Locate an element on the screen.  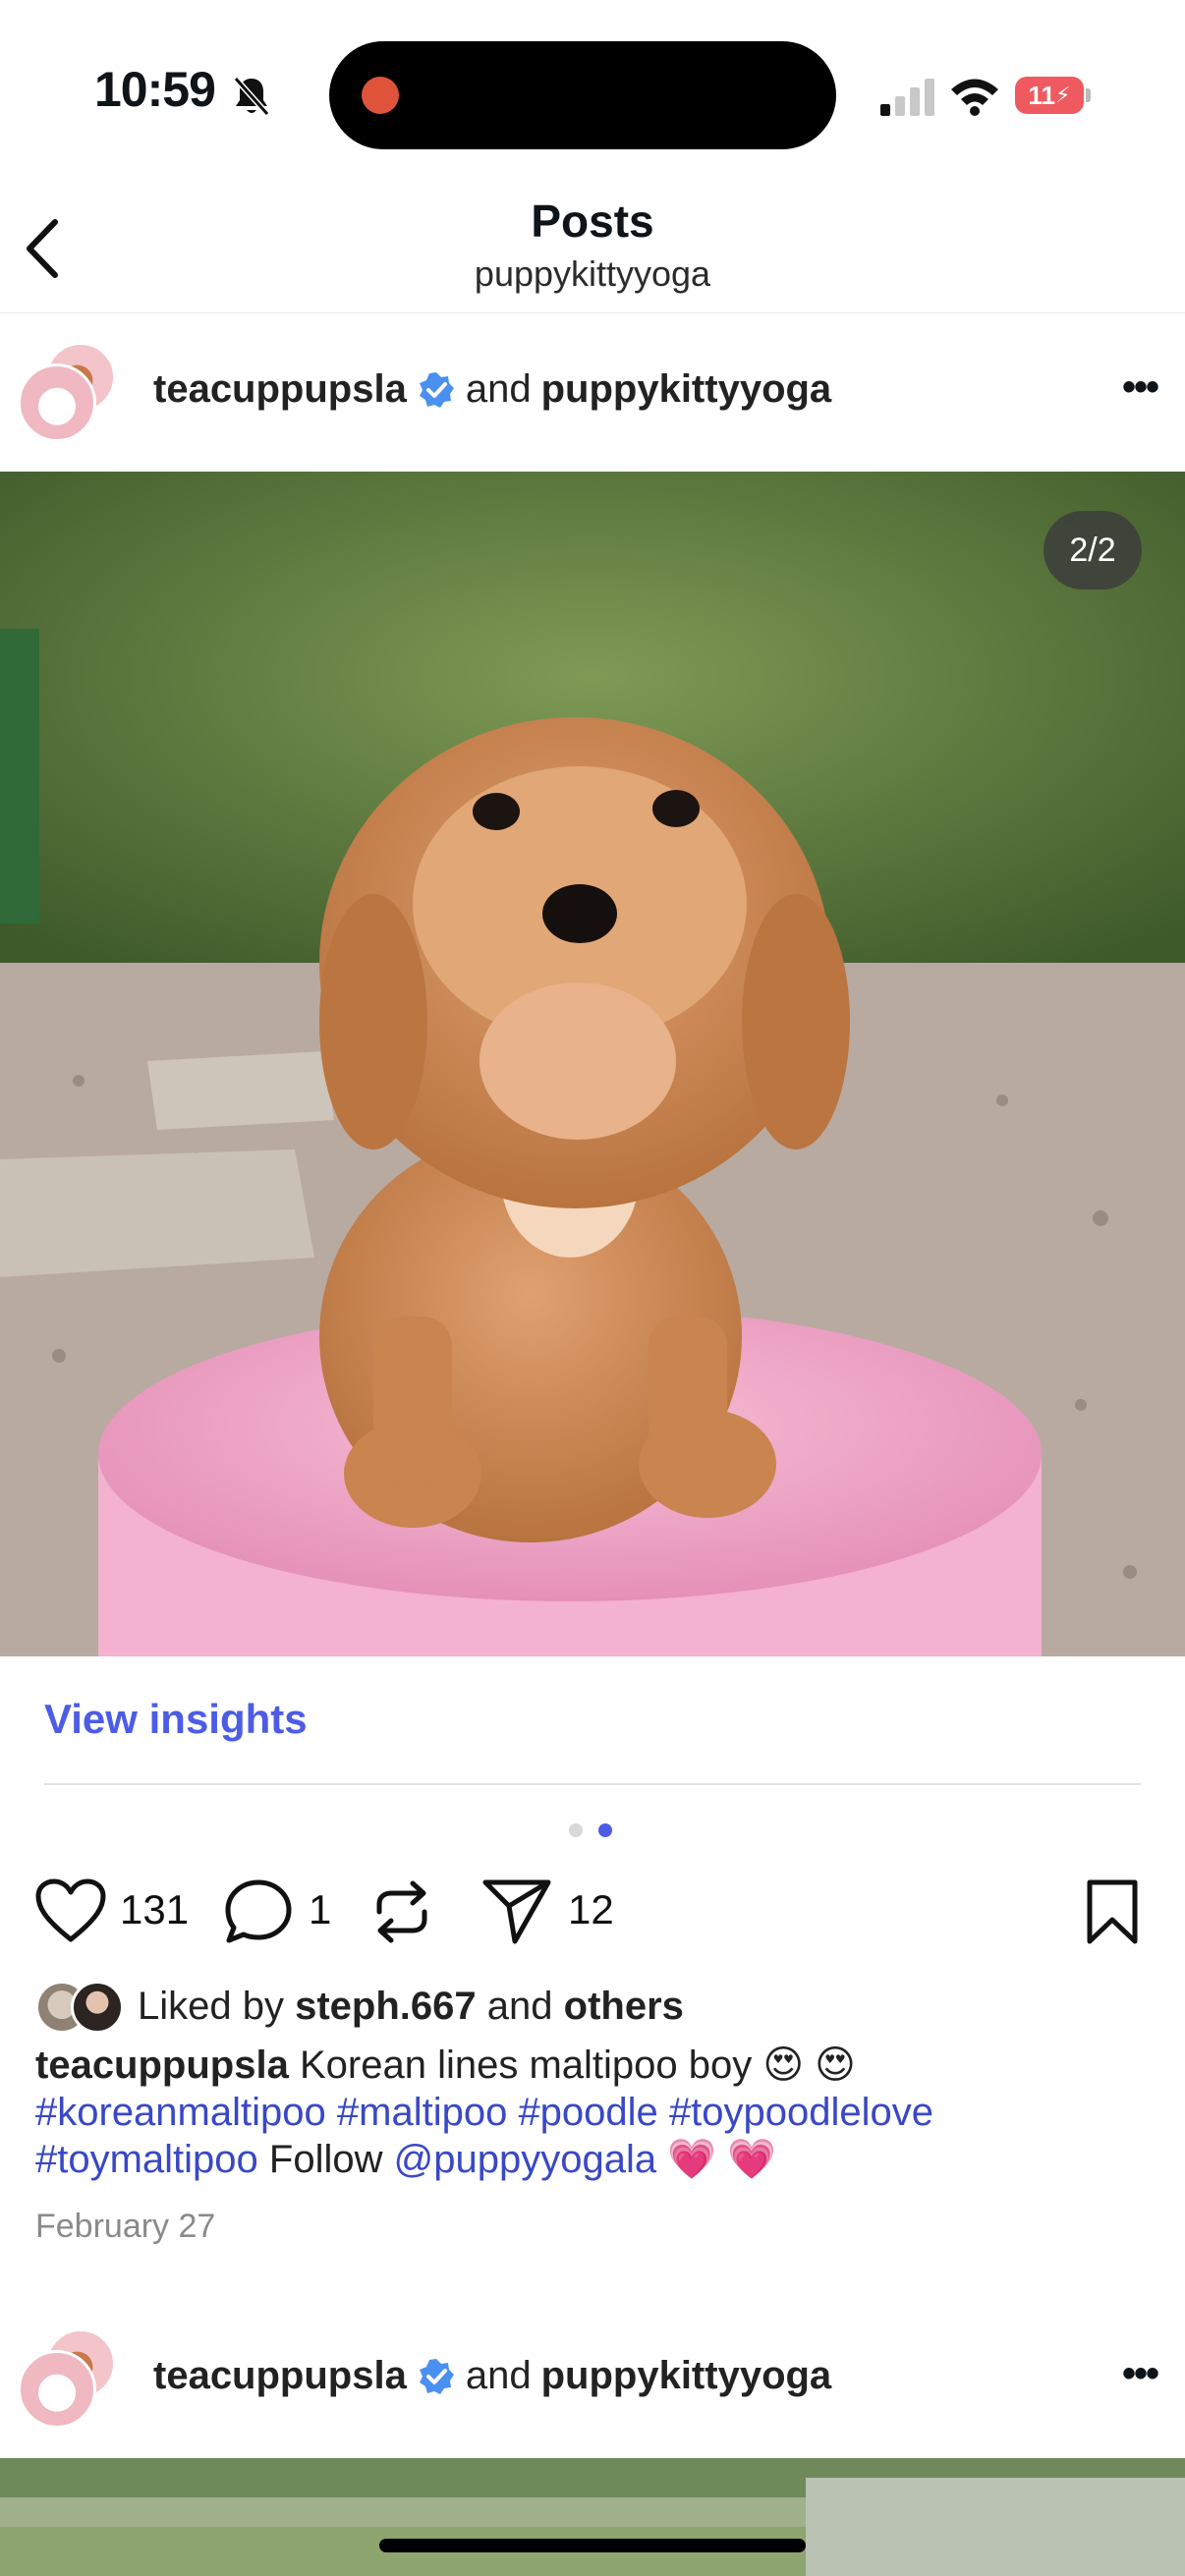
page-title: Posts is located at coordinates (592, 221).